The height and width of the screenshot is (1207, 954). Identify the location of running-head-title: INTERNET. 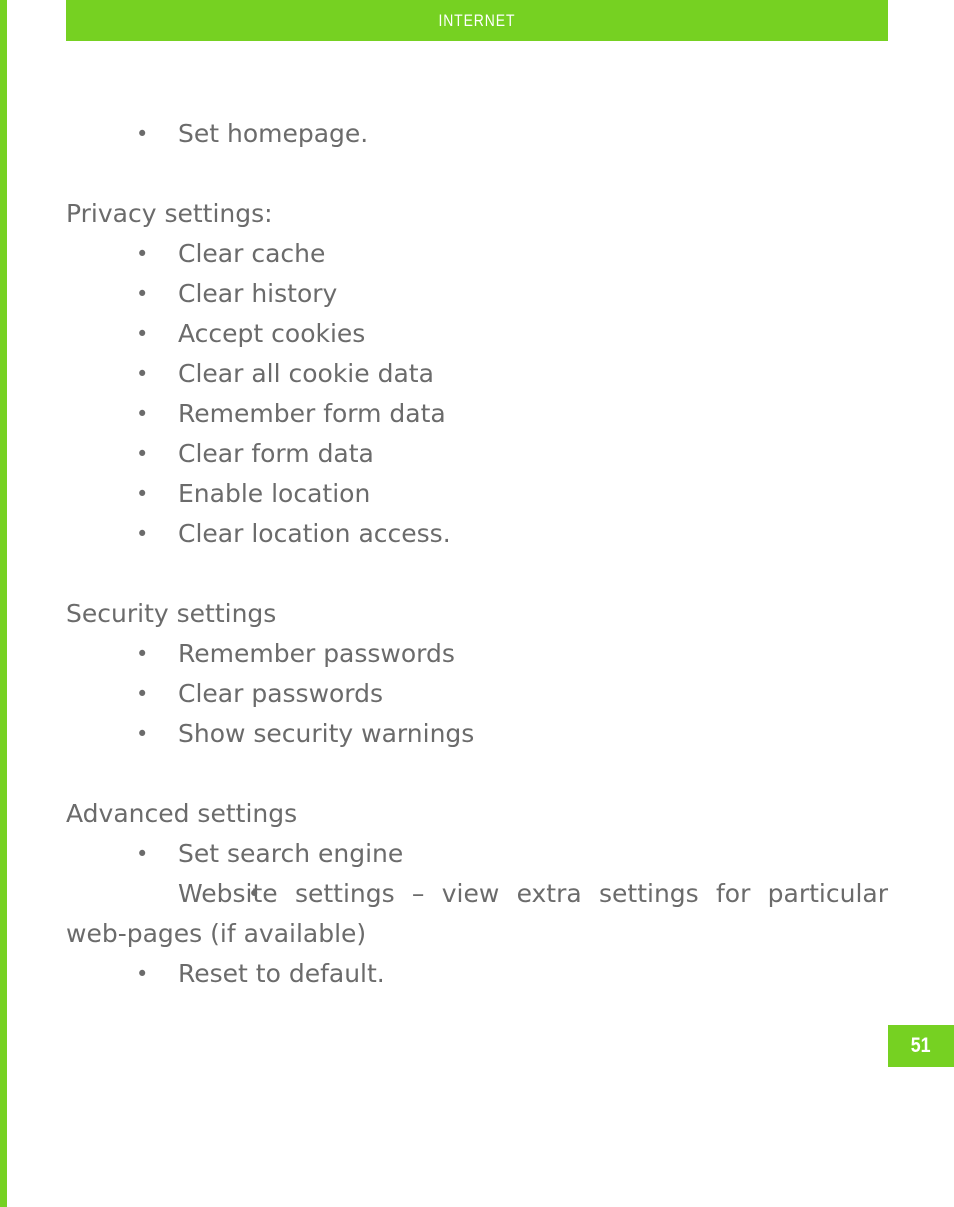
(477, 20).